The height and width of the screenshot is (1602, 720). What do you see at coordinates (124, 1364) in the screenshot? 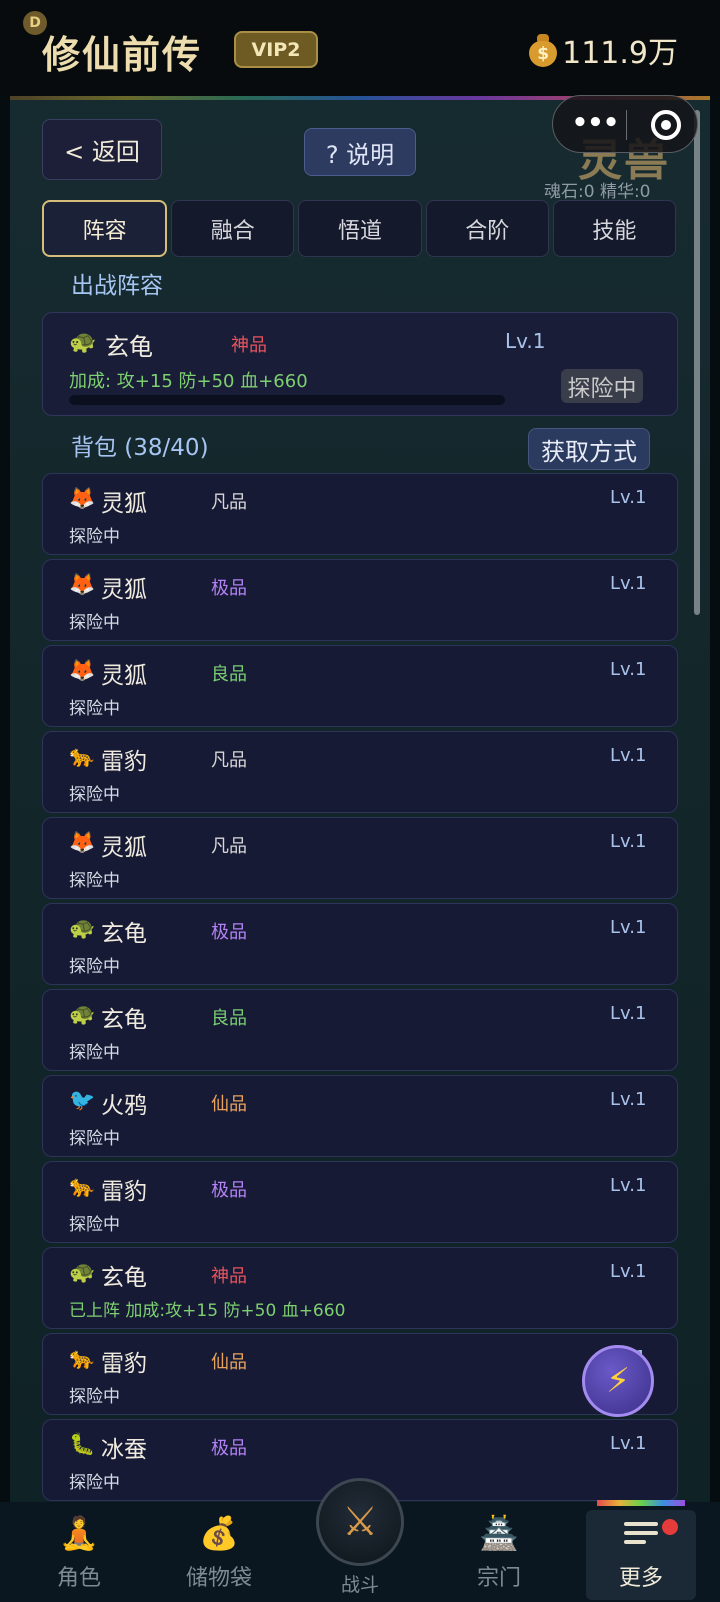
I see `pet-name: 雷豹` at bounding box center [124, 1364].